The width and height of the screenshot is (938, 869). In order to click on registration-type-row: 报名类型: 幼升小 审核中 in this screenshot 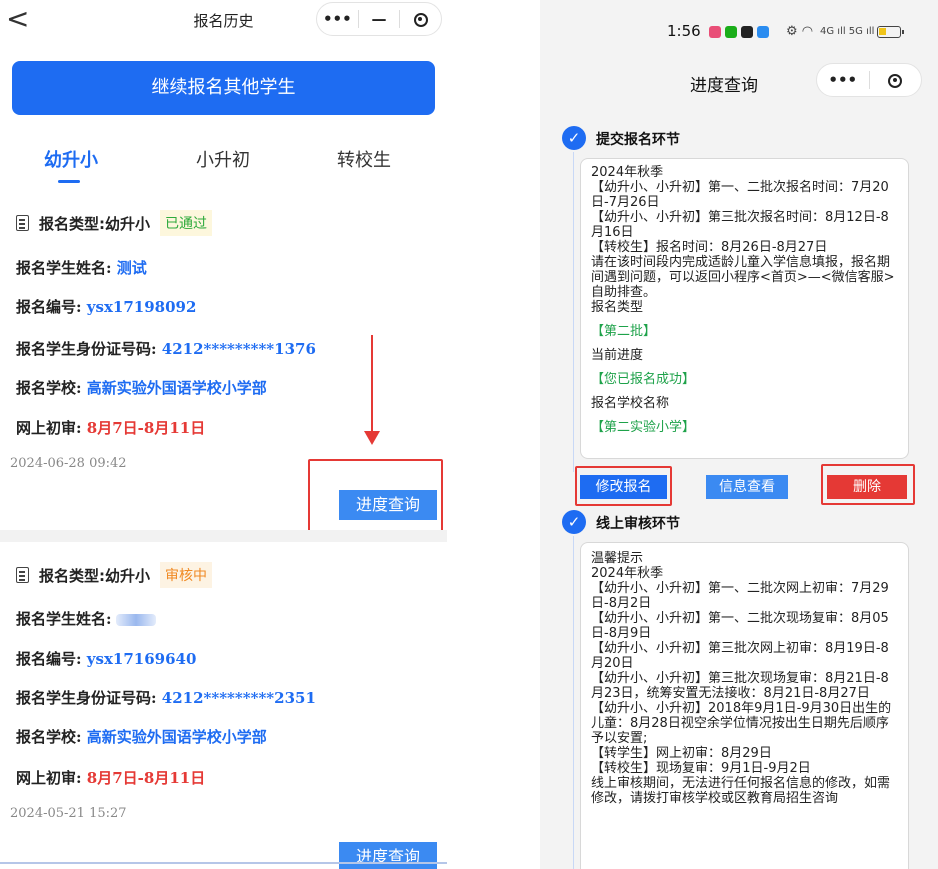, I will do `click(114, 575)`.